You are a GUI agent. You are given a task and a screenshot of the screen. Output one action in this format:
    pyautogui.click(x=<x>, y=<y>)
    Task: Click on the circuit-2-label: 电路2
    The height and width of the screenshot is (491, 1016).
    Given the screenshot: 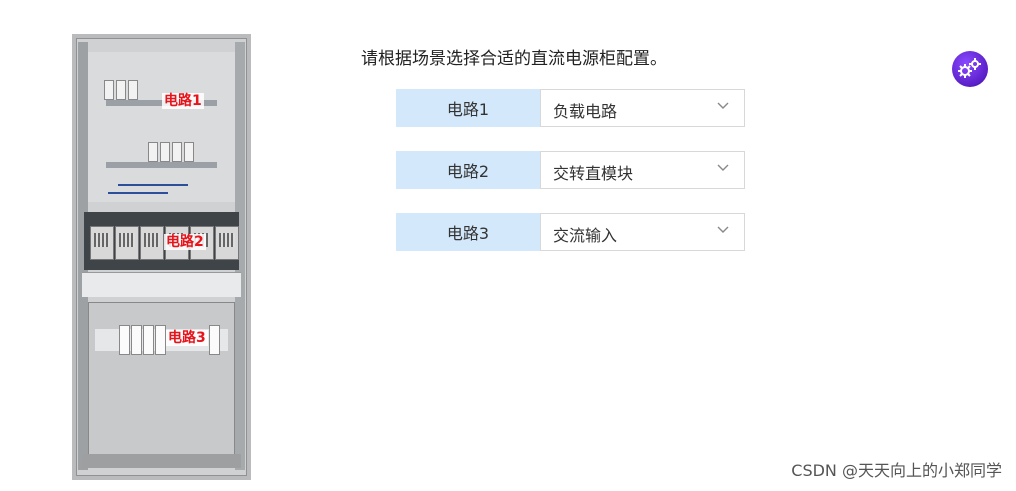 What is the action you would take?
    pyautogui.click(x=185, y=242)
    